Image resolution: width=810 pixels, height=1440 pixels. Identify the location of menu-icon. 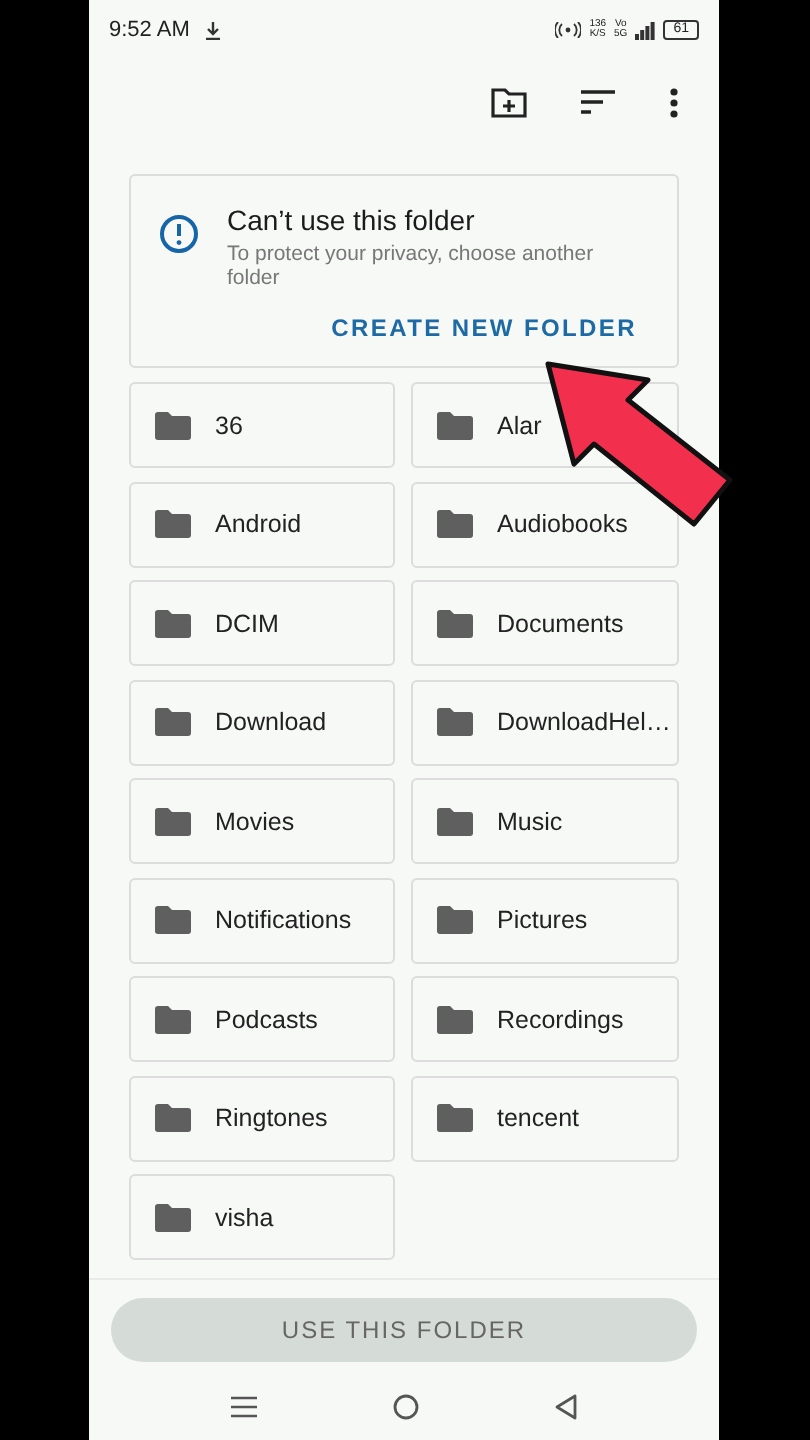
(244, 1406).